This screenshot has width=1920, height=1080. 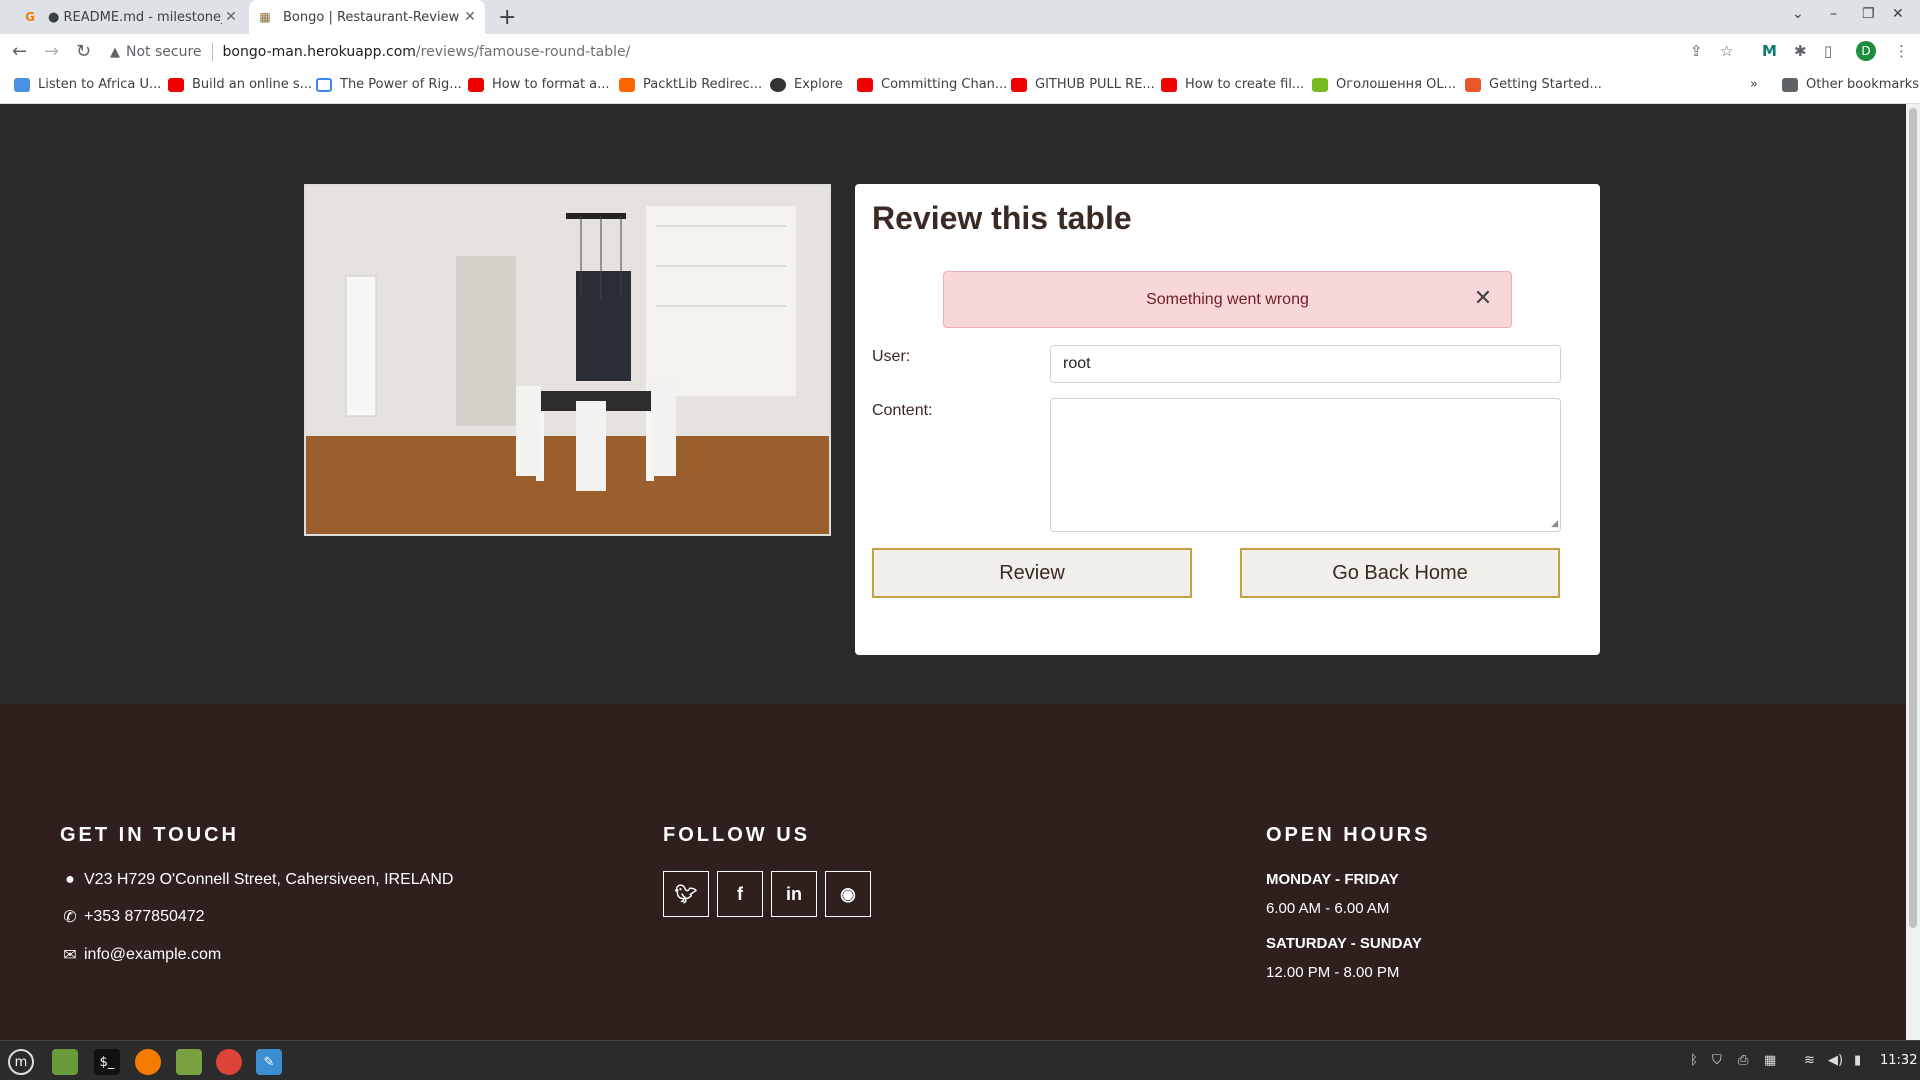 What do you see at coordinates (1400, 573) in the screenshot?
I see `go-back-home-button: Go Back Home` at bounding box center [1400, 573].